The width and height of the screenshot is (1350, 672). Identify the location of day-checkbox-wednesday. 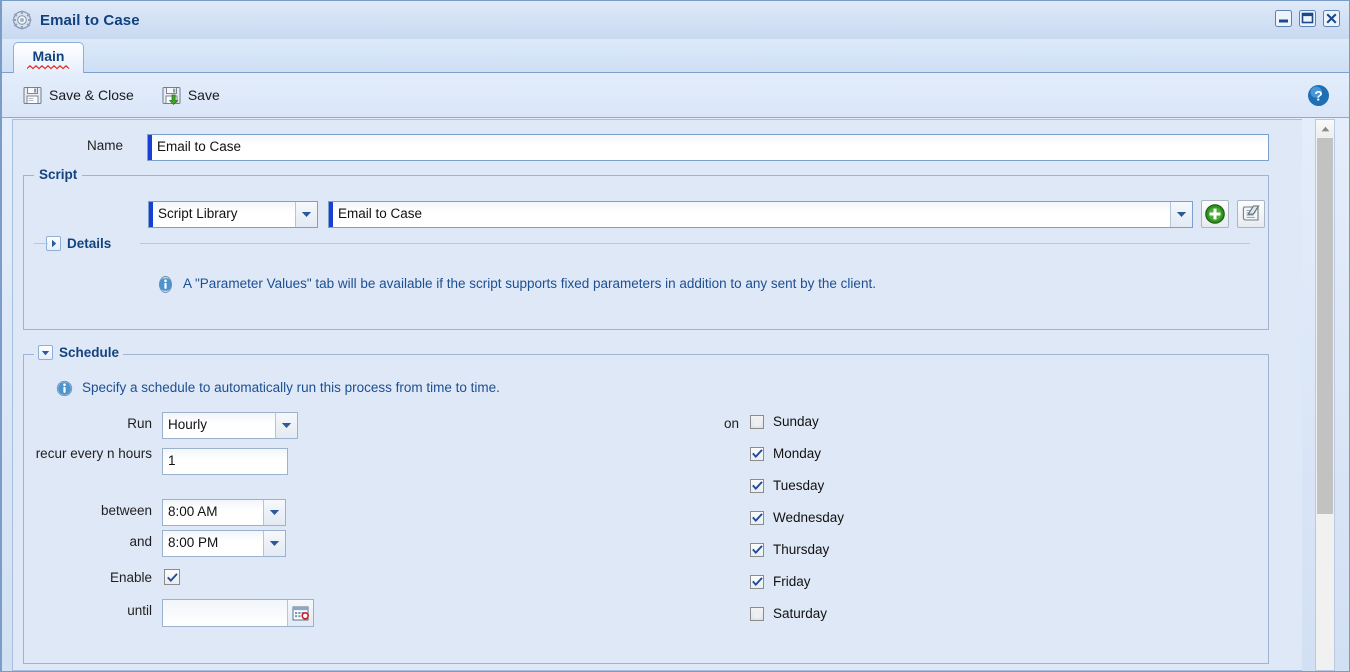
(757, 517).